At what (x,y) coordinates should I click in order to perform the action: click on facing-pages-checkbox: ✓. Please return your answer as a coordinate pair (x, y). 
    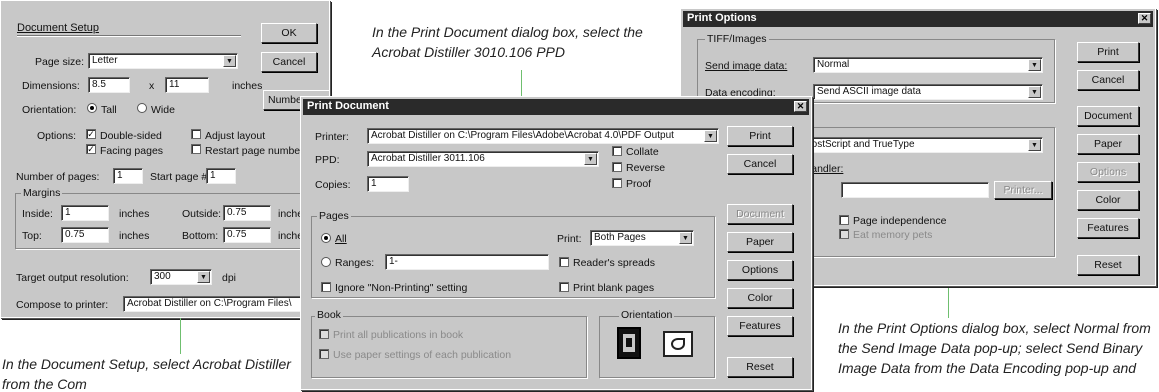
    Looking at the image, I should click on (91, 149).